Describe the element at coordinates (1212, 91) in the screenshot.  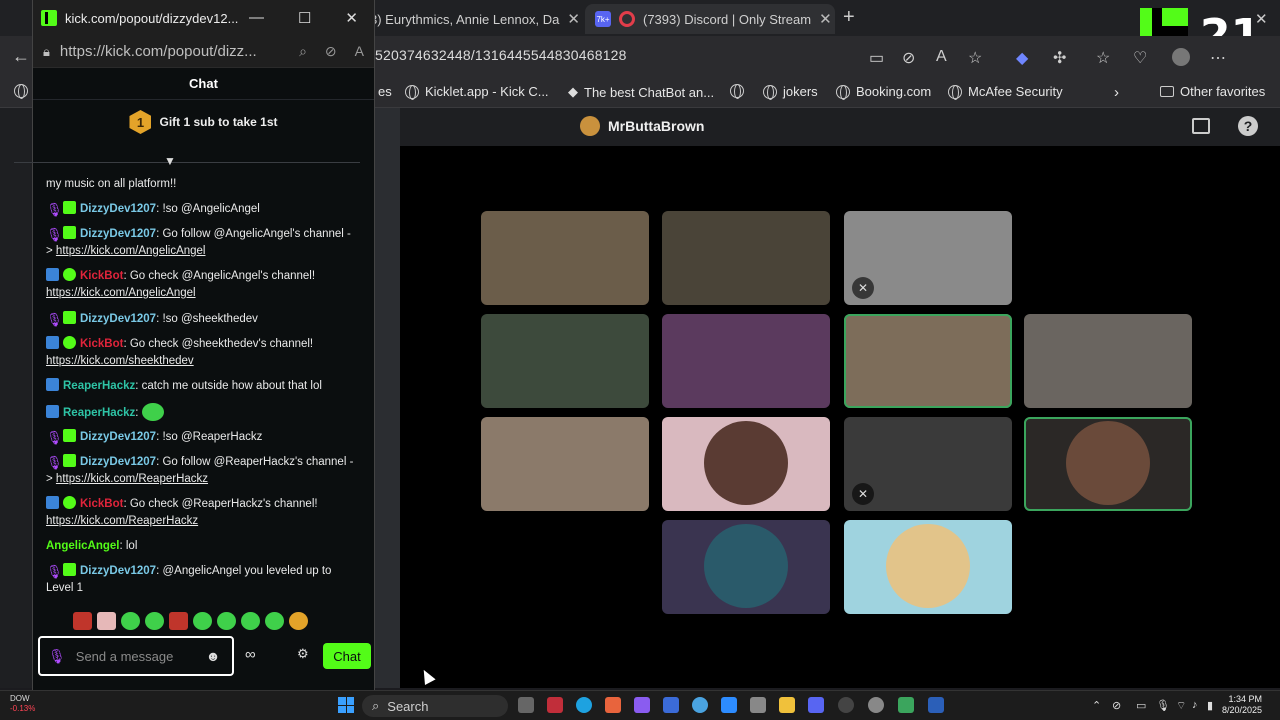
I see `other-favorites: Other favorites` at that location.